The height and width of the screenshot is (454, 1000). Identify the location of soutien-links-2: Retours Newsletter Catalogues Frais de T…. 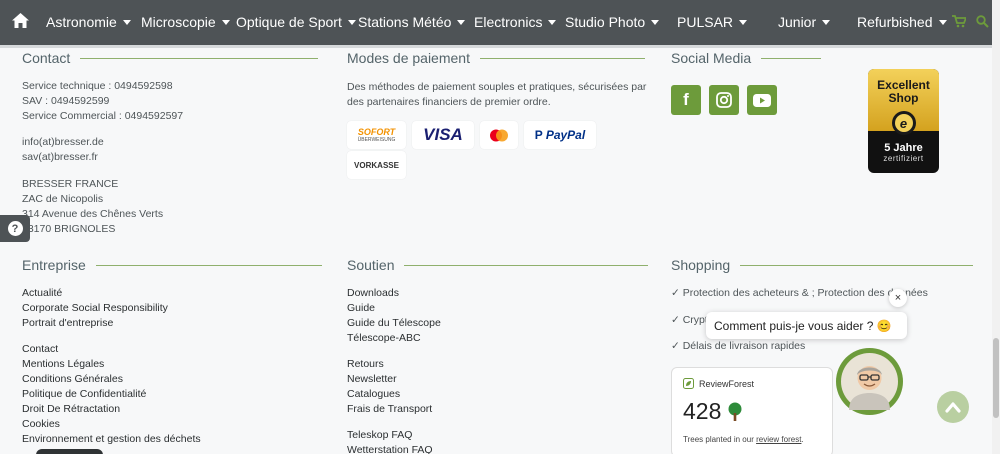
(389, 387).